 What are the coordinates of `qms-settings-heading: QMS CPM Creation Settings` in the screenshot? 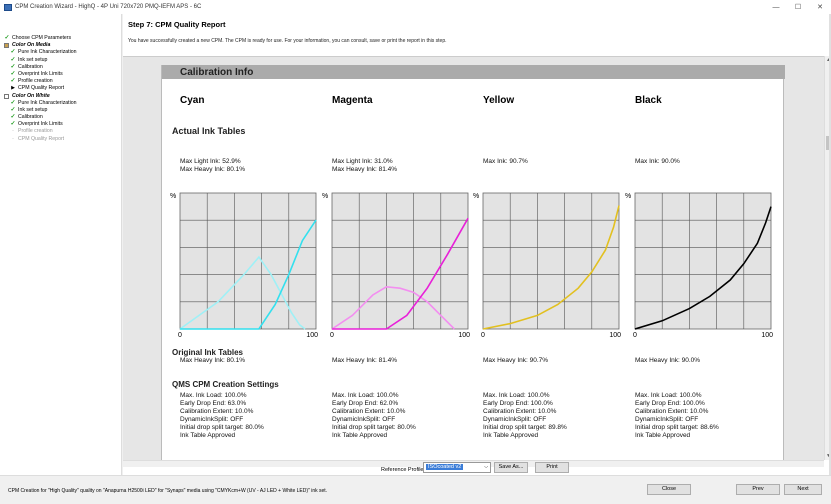 It's located at (225, 384).